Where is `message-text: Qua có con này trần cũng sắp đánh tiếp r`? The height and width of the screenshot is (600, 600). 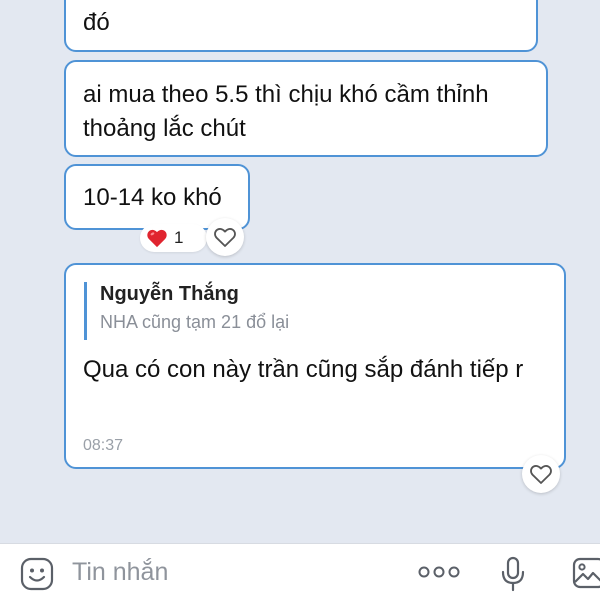 message-text: Qua có con này trần cũng sắp đánh tiếp r is located at coordinates (303, 369).